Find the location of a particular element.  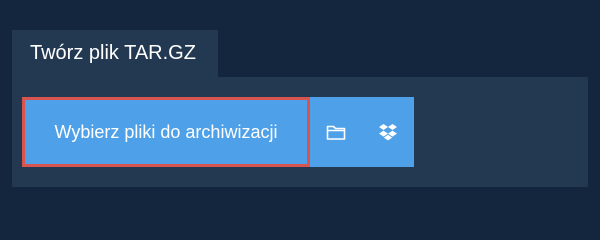

tab-create-targz: Twórz plik TAR.GZ is located at coordinates (115, 53).